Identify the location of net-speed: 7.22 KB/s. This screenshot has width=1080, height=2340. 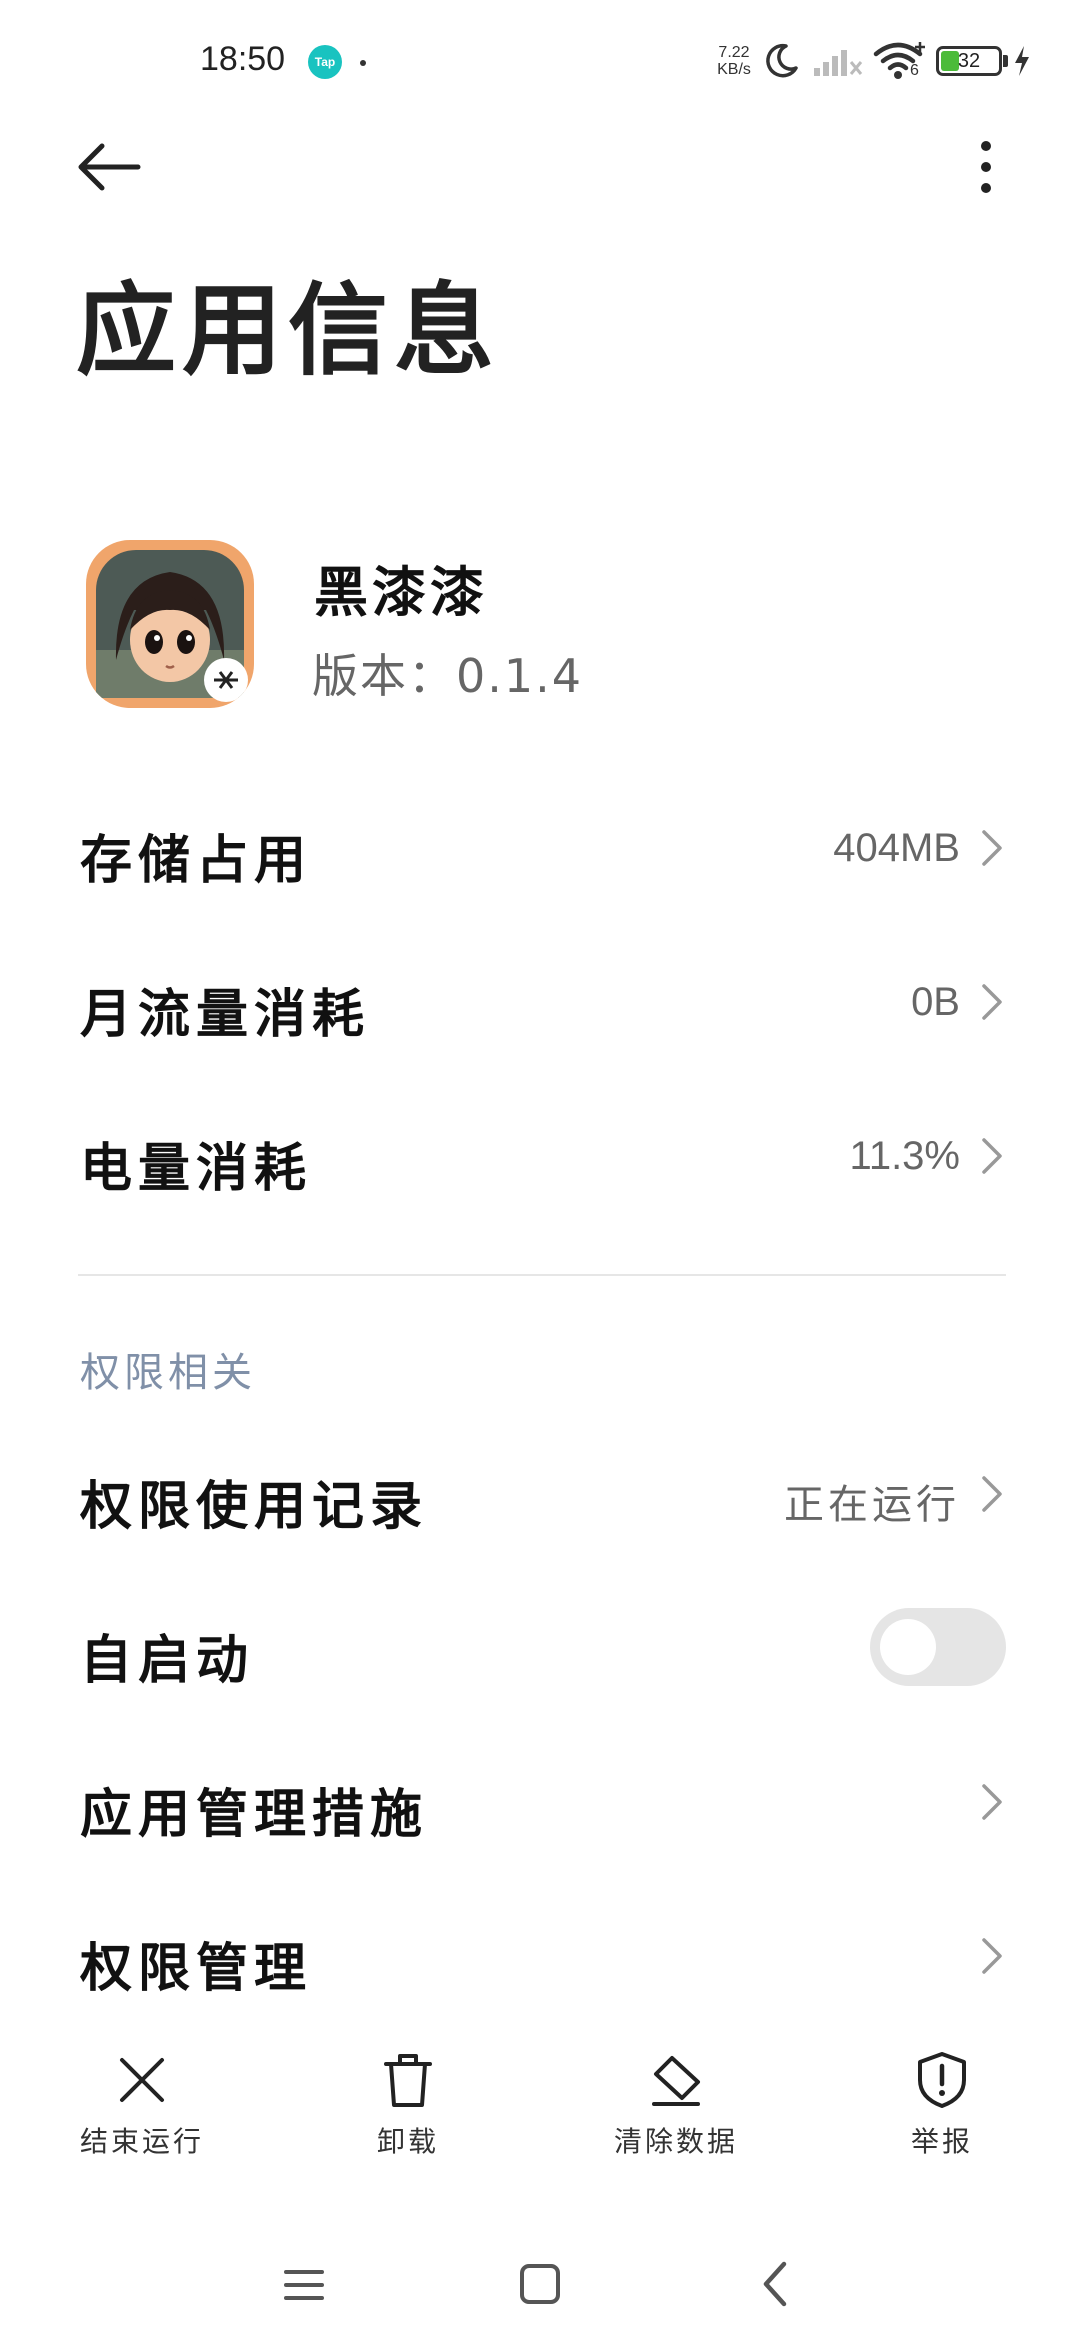
(734, 61).